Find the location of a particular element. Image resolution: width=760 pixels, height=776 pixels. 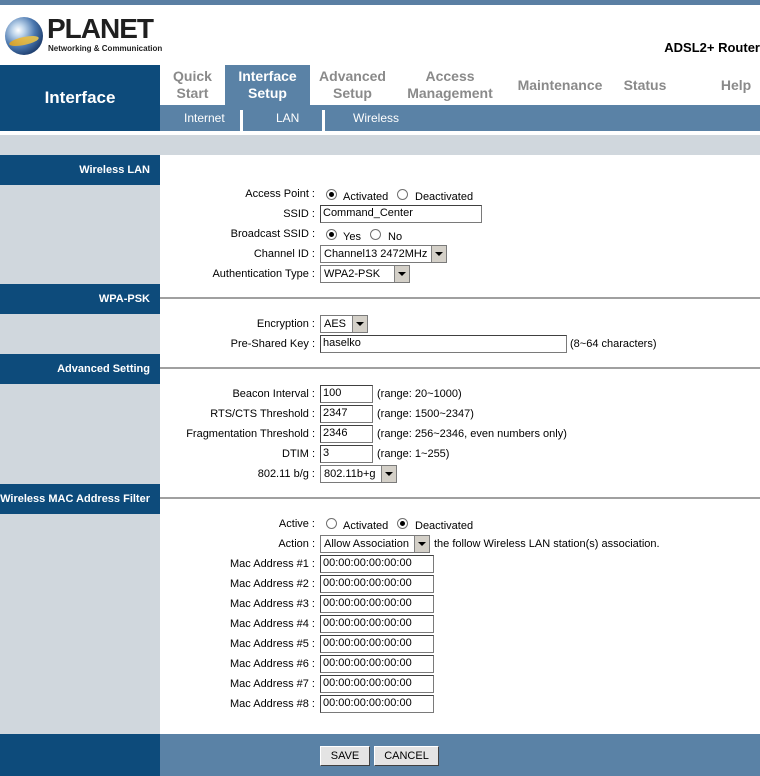

dtim-input: 3 is located at coordinates (346, 454).